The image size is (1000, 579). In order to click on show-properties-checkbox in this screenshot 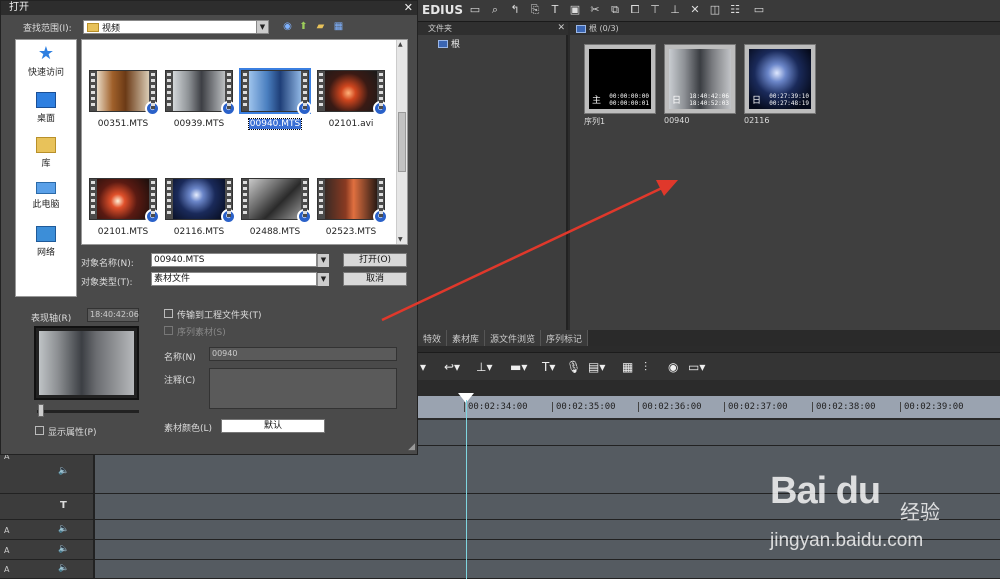, I will do `click(39, 430)`.